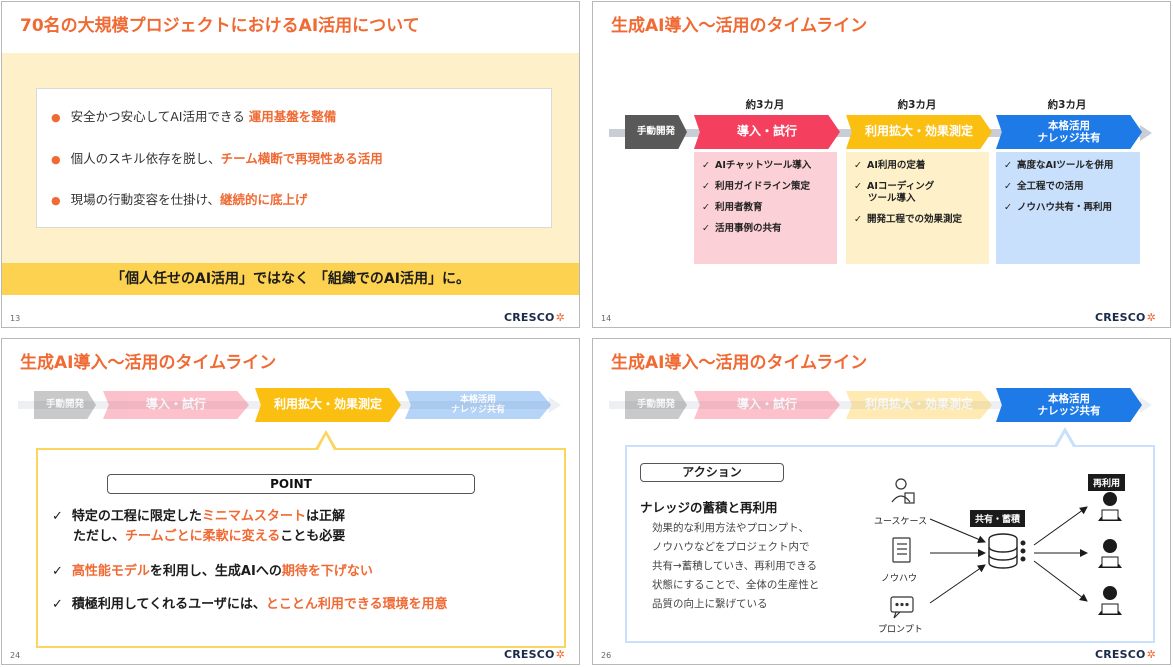 This screenshot has width=1173, height=667. I want to click on point-emphasis: 期待を下げない, so click(327, 571).